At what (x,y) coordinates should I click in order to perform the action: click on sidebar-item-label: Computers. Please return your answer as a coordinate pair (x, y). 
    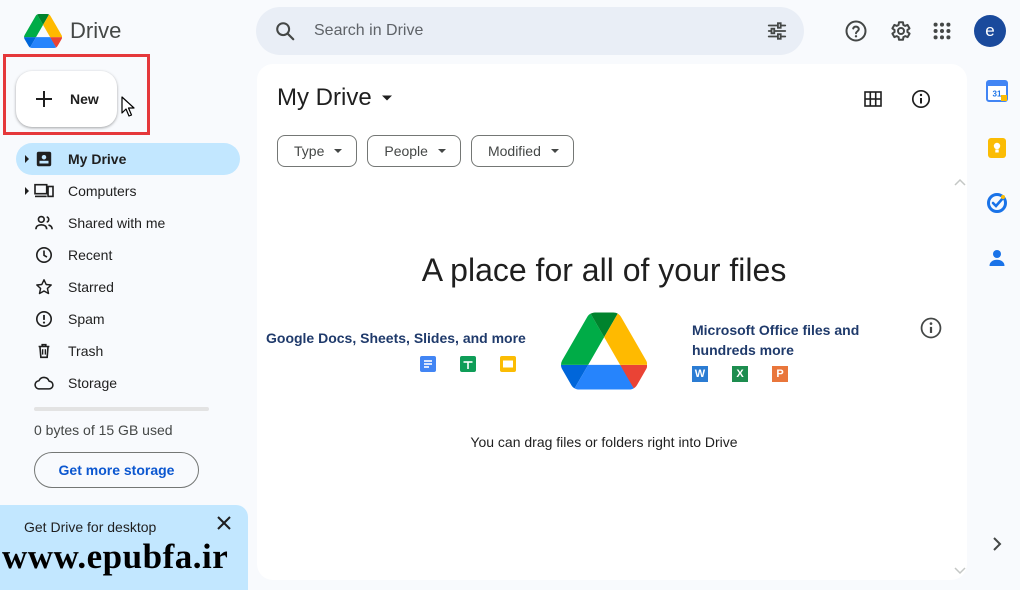
    Looking at the image, I should click on (102, 191).